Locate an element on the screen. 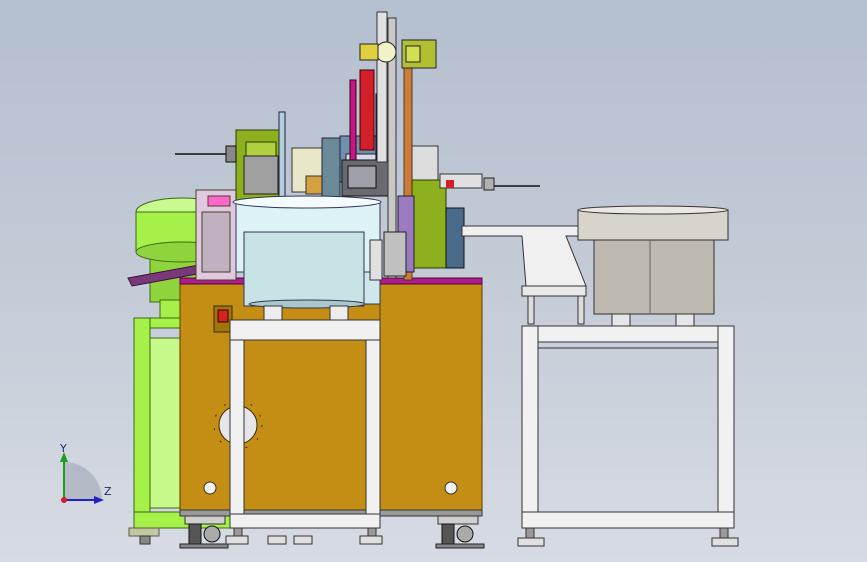 The image size is (867, 562). left-feet is located at coordinates (303, 540).